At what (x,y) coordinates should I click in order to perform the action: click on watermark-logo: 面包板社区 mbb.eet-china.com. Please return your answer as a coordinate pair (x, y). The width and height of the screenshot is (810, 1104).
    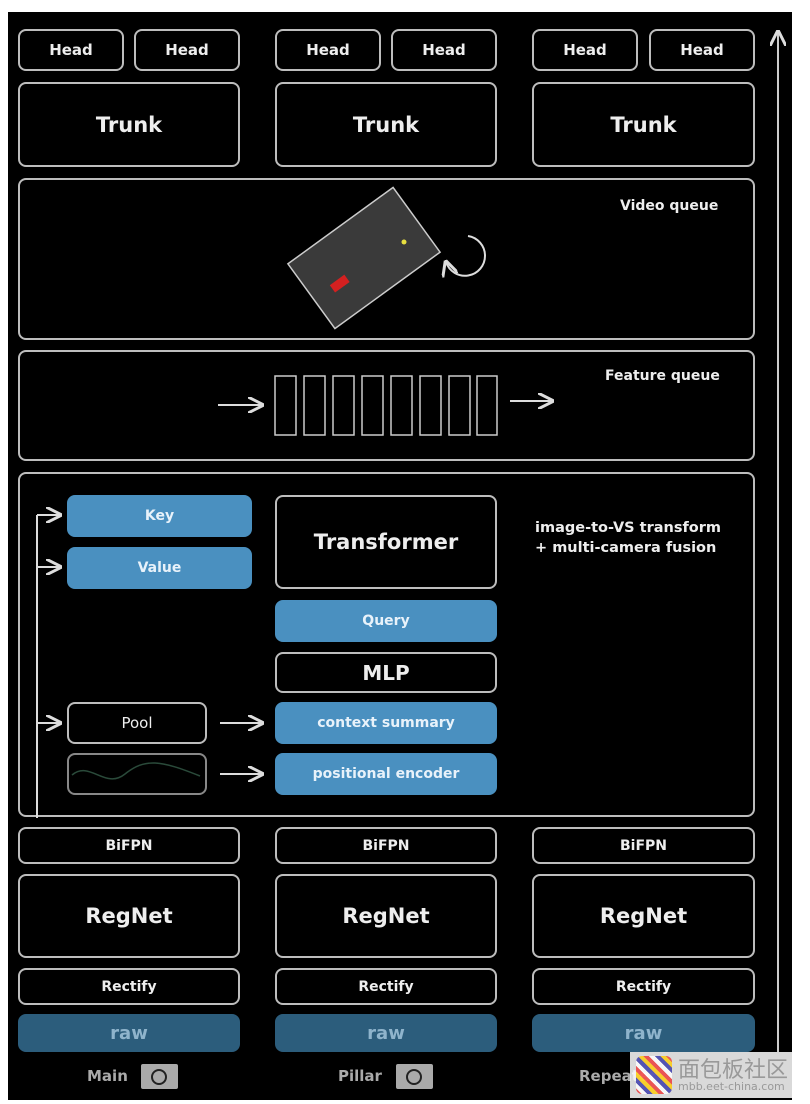
    Looking at the image, I should click on (717, 1075).